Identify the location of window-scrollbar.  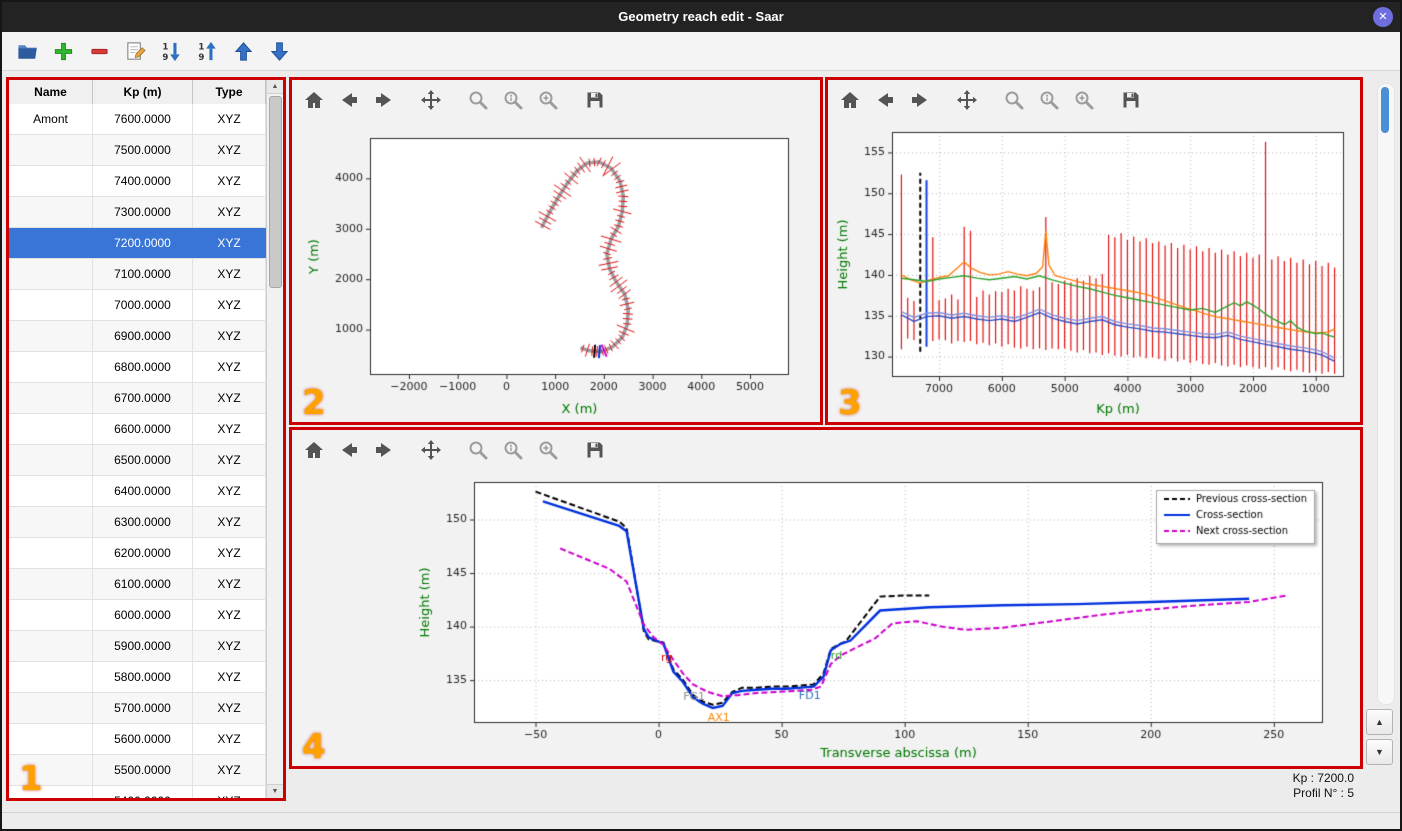
(1386, 394).